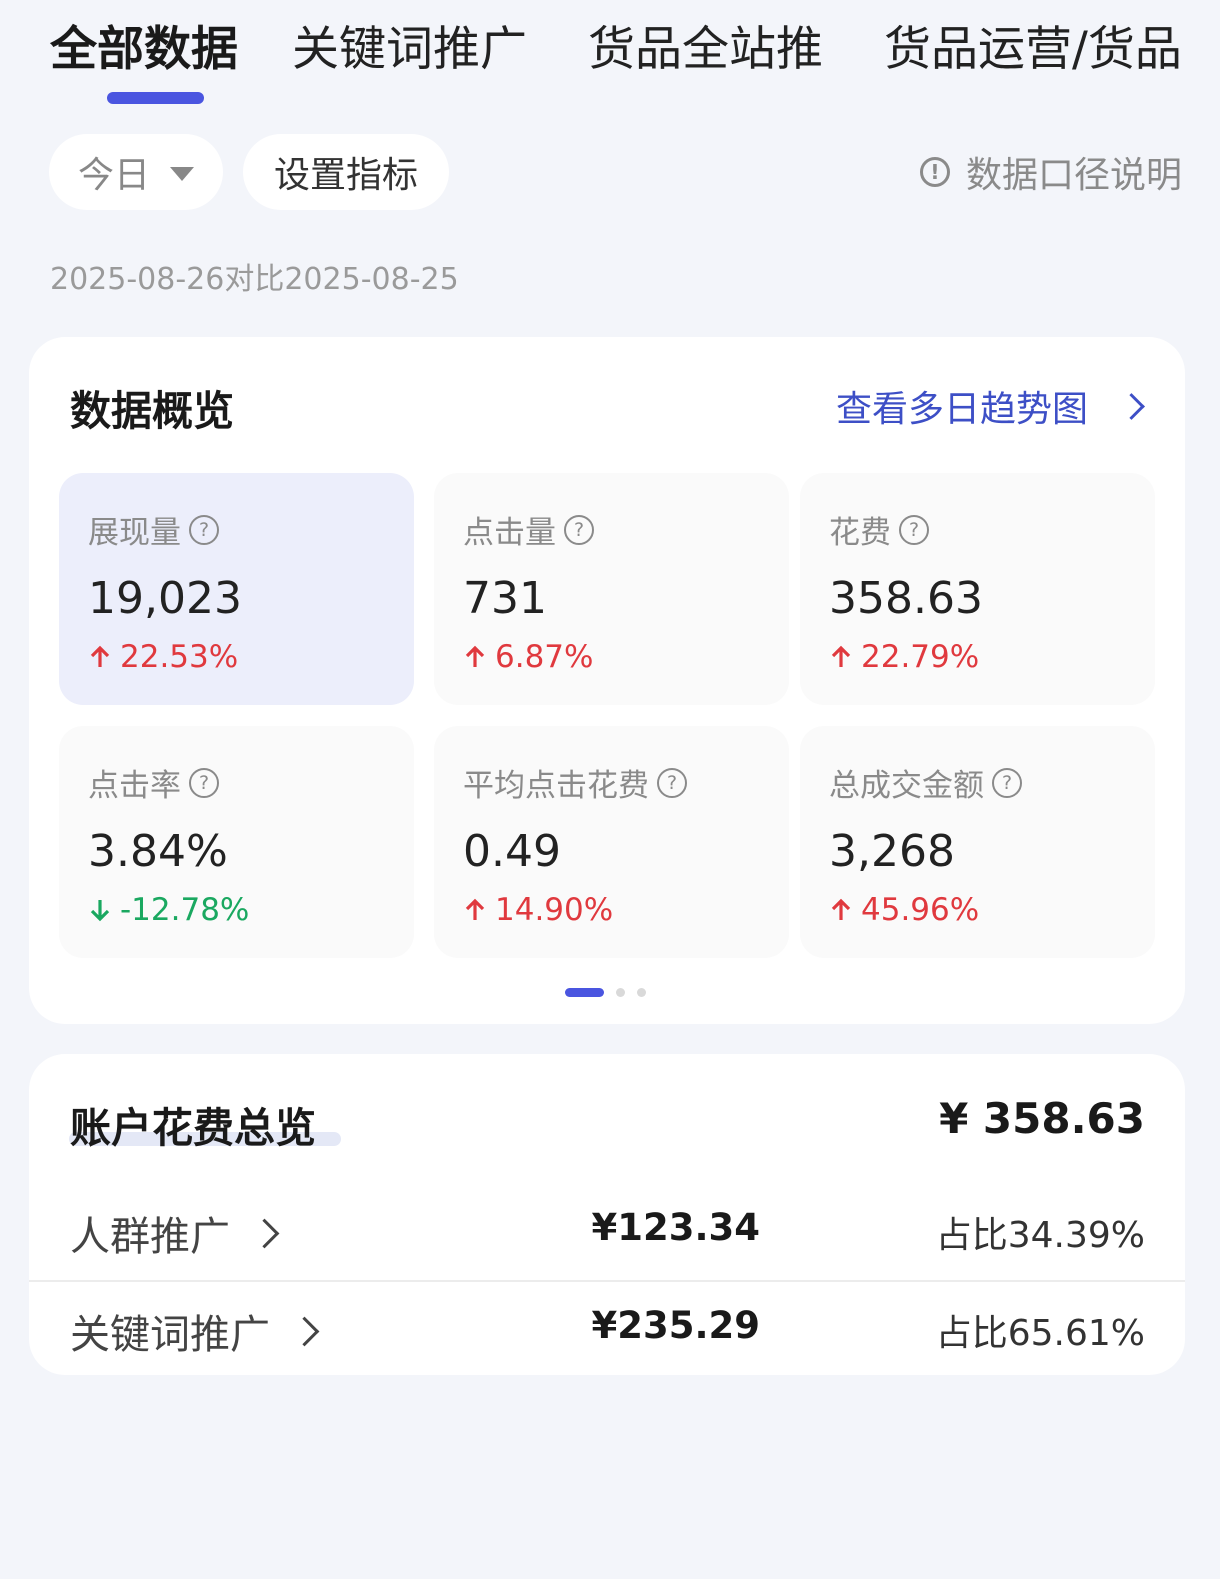 The width and height of the screenshot is (1220, 1579). I want to click on metric-change: 14.90%, so click(538, 910).